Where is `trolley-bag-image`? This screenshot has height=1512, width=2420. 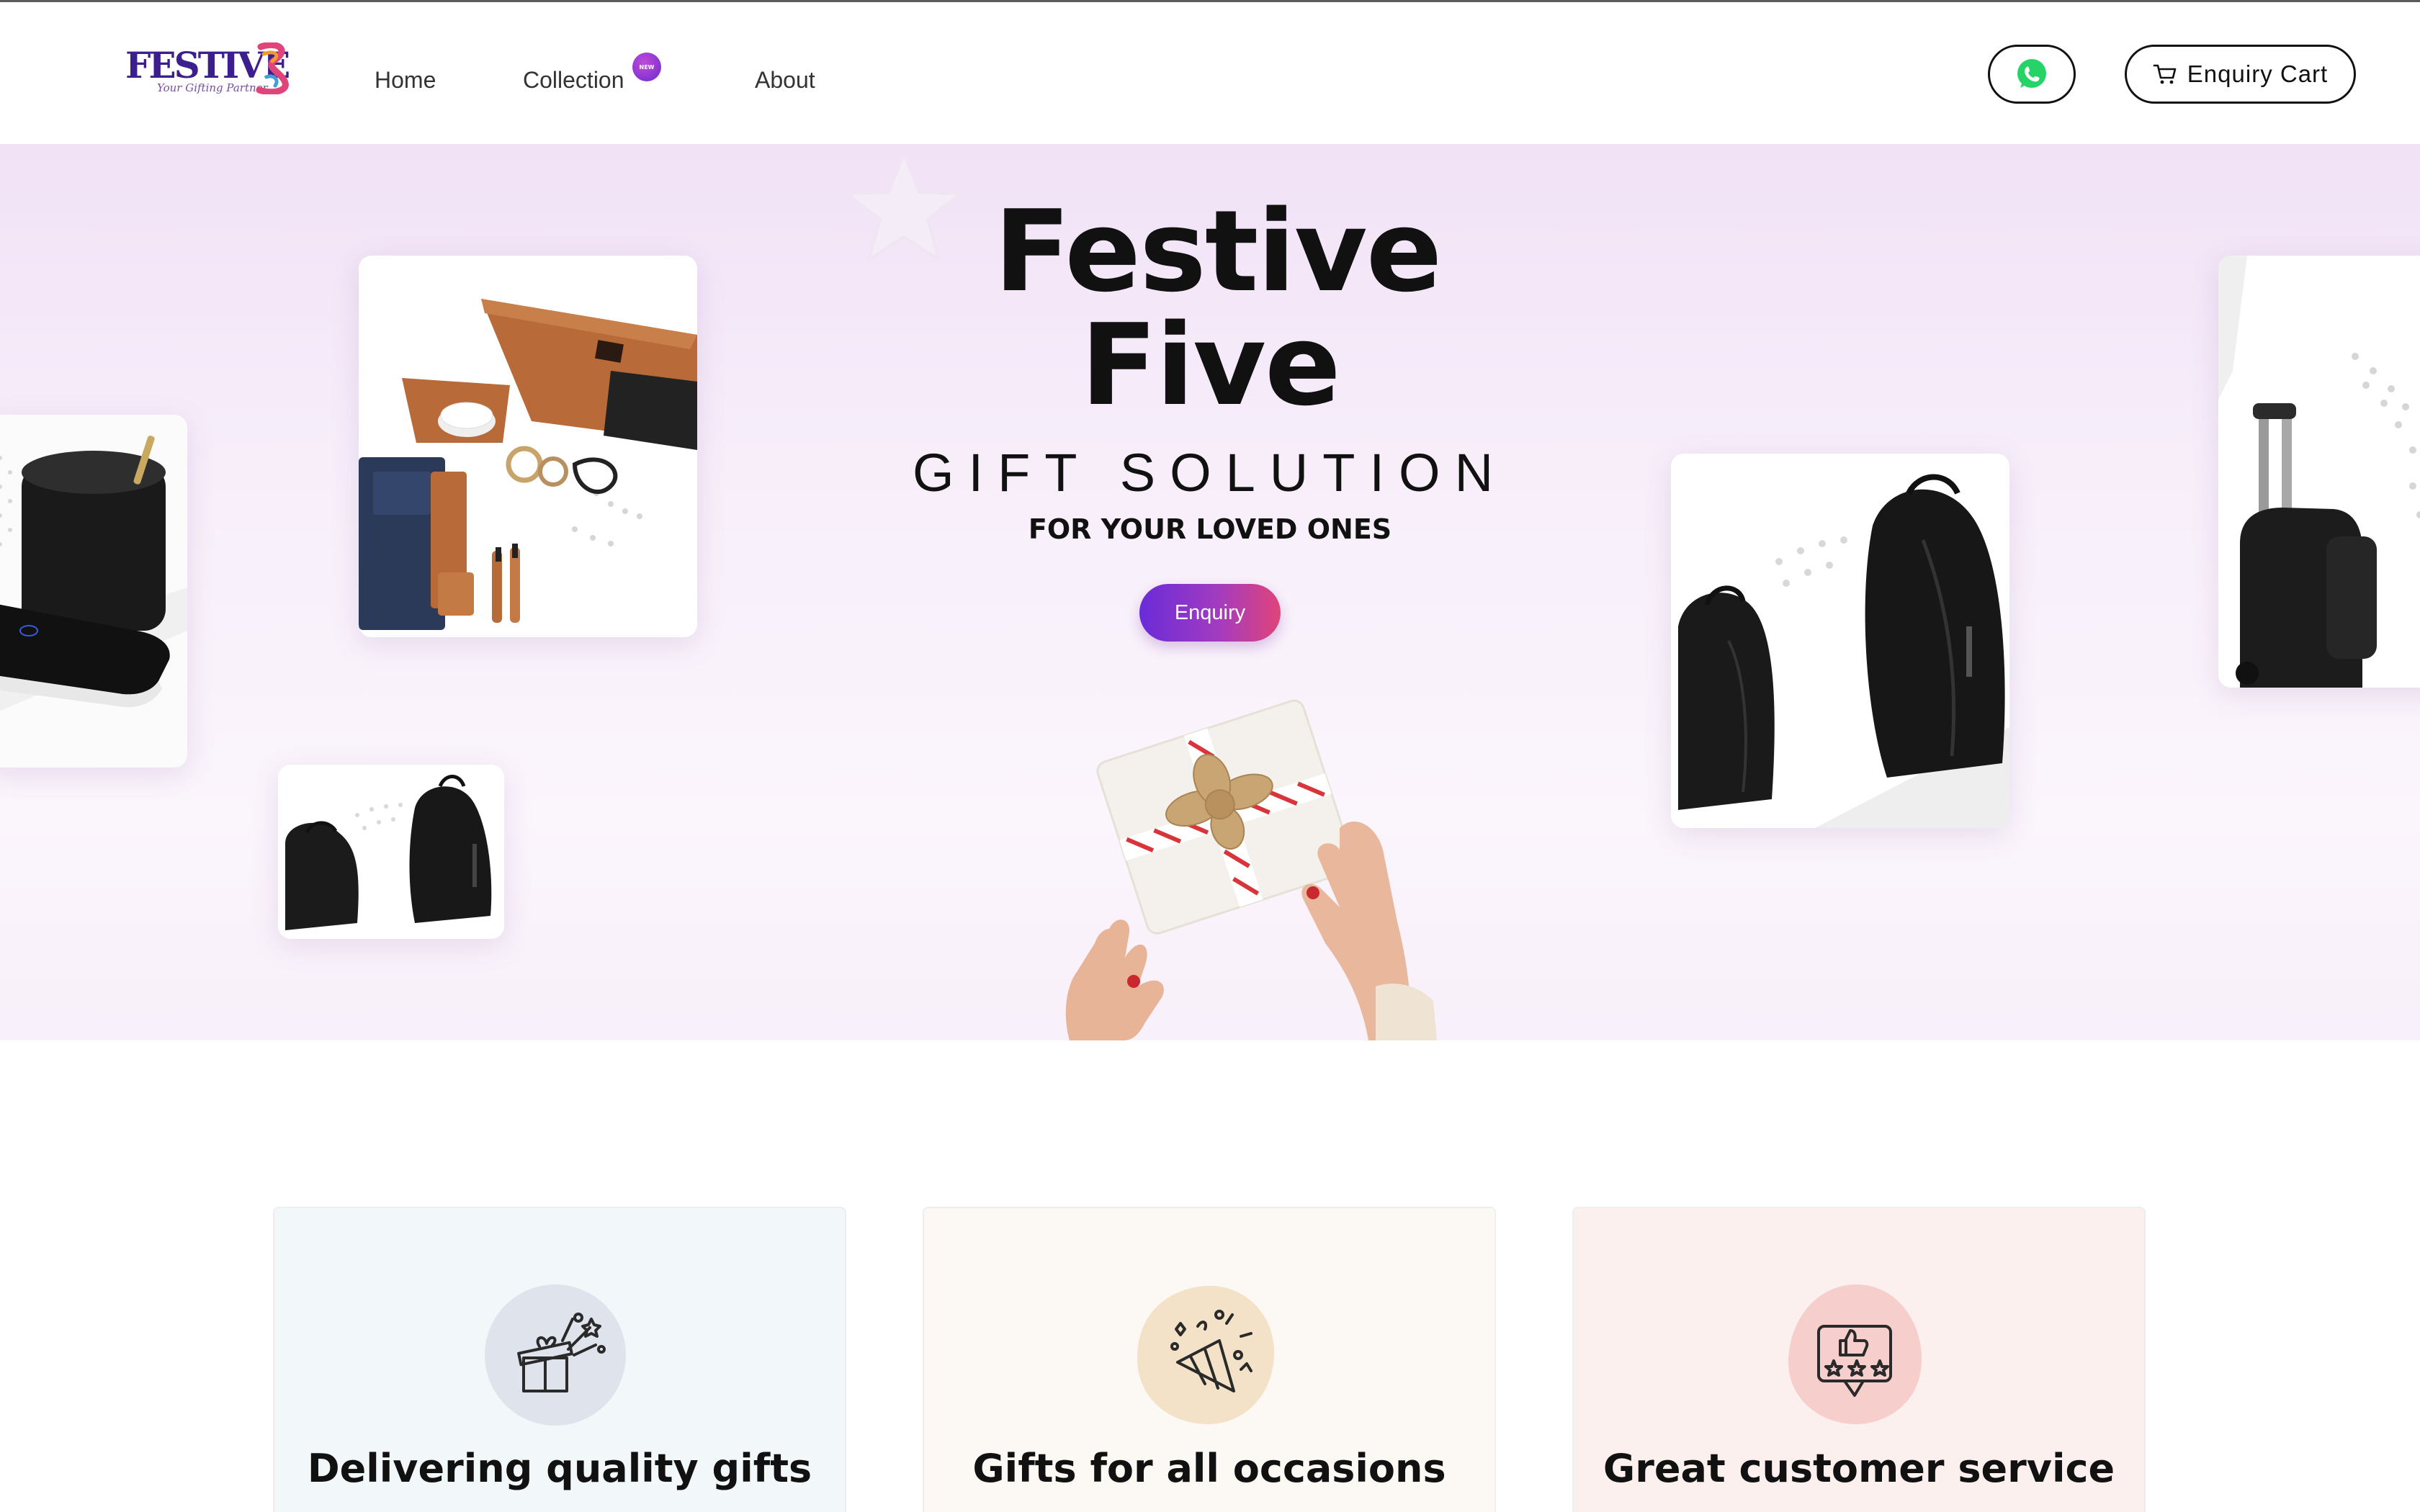 trolley-bag-image is located at coordinates (2319, 472).